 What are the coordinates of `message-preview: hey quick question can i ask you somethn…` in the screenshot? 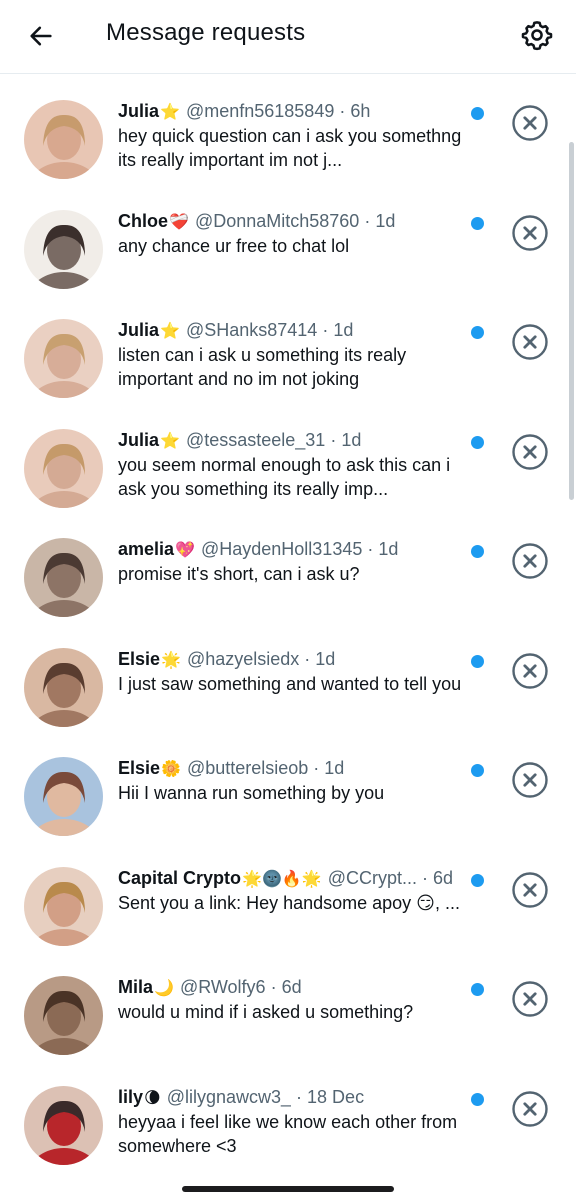 It's located at (290, 148).